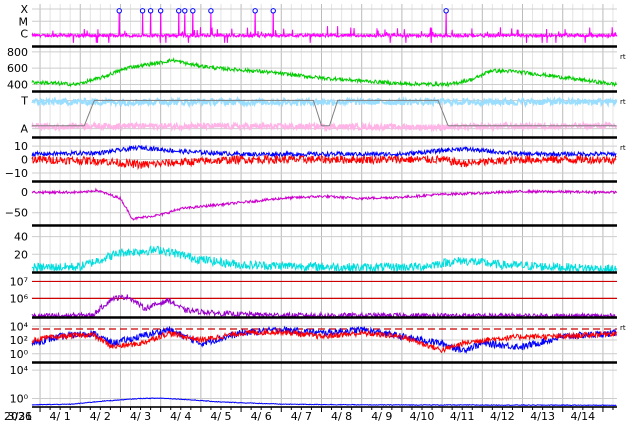 This screenshot has width=634, height=424. I want to click on x-tick-label: 4/10, so click(422, 416).